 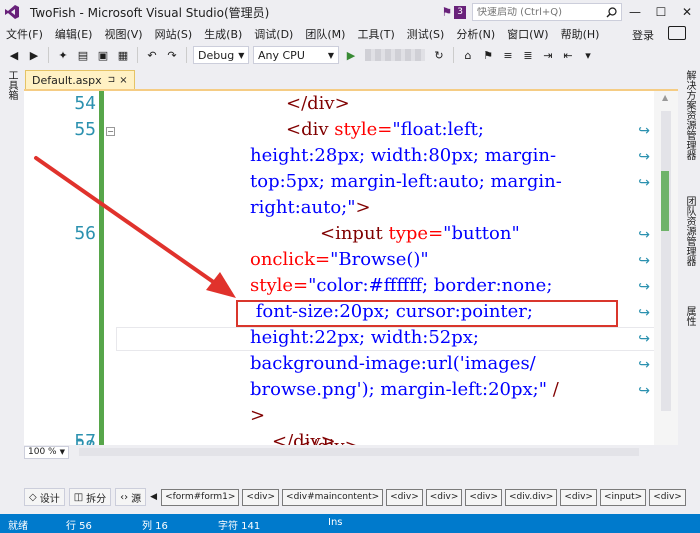 What do you see at coordinates (588, 55) in the screenshot?
I see `toolbar-options-icon: ▾` at bounding box center [588, 55].